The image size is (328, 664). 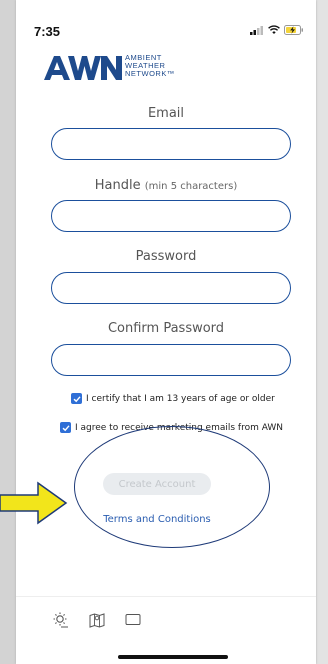 I want to click on status-time: 7:35, so click(x=47, y=31).